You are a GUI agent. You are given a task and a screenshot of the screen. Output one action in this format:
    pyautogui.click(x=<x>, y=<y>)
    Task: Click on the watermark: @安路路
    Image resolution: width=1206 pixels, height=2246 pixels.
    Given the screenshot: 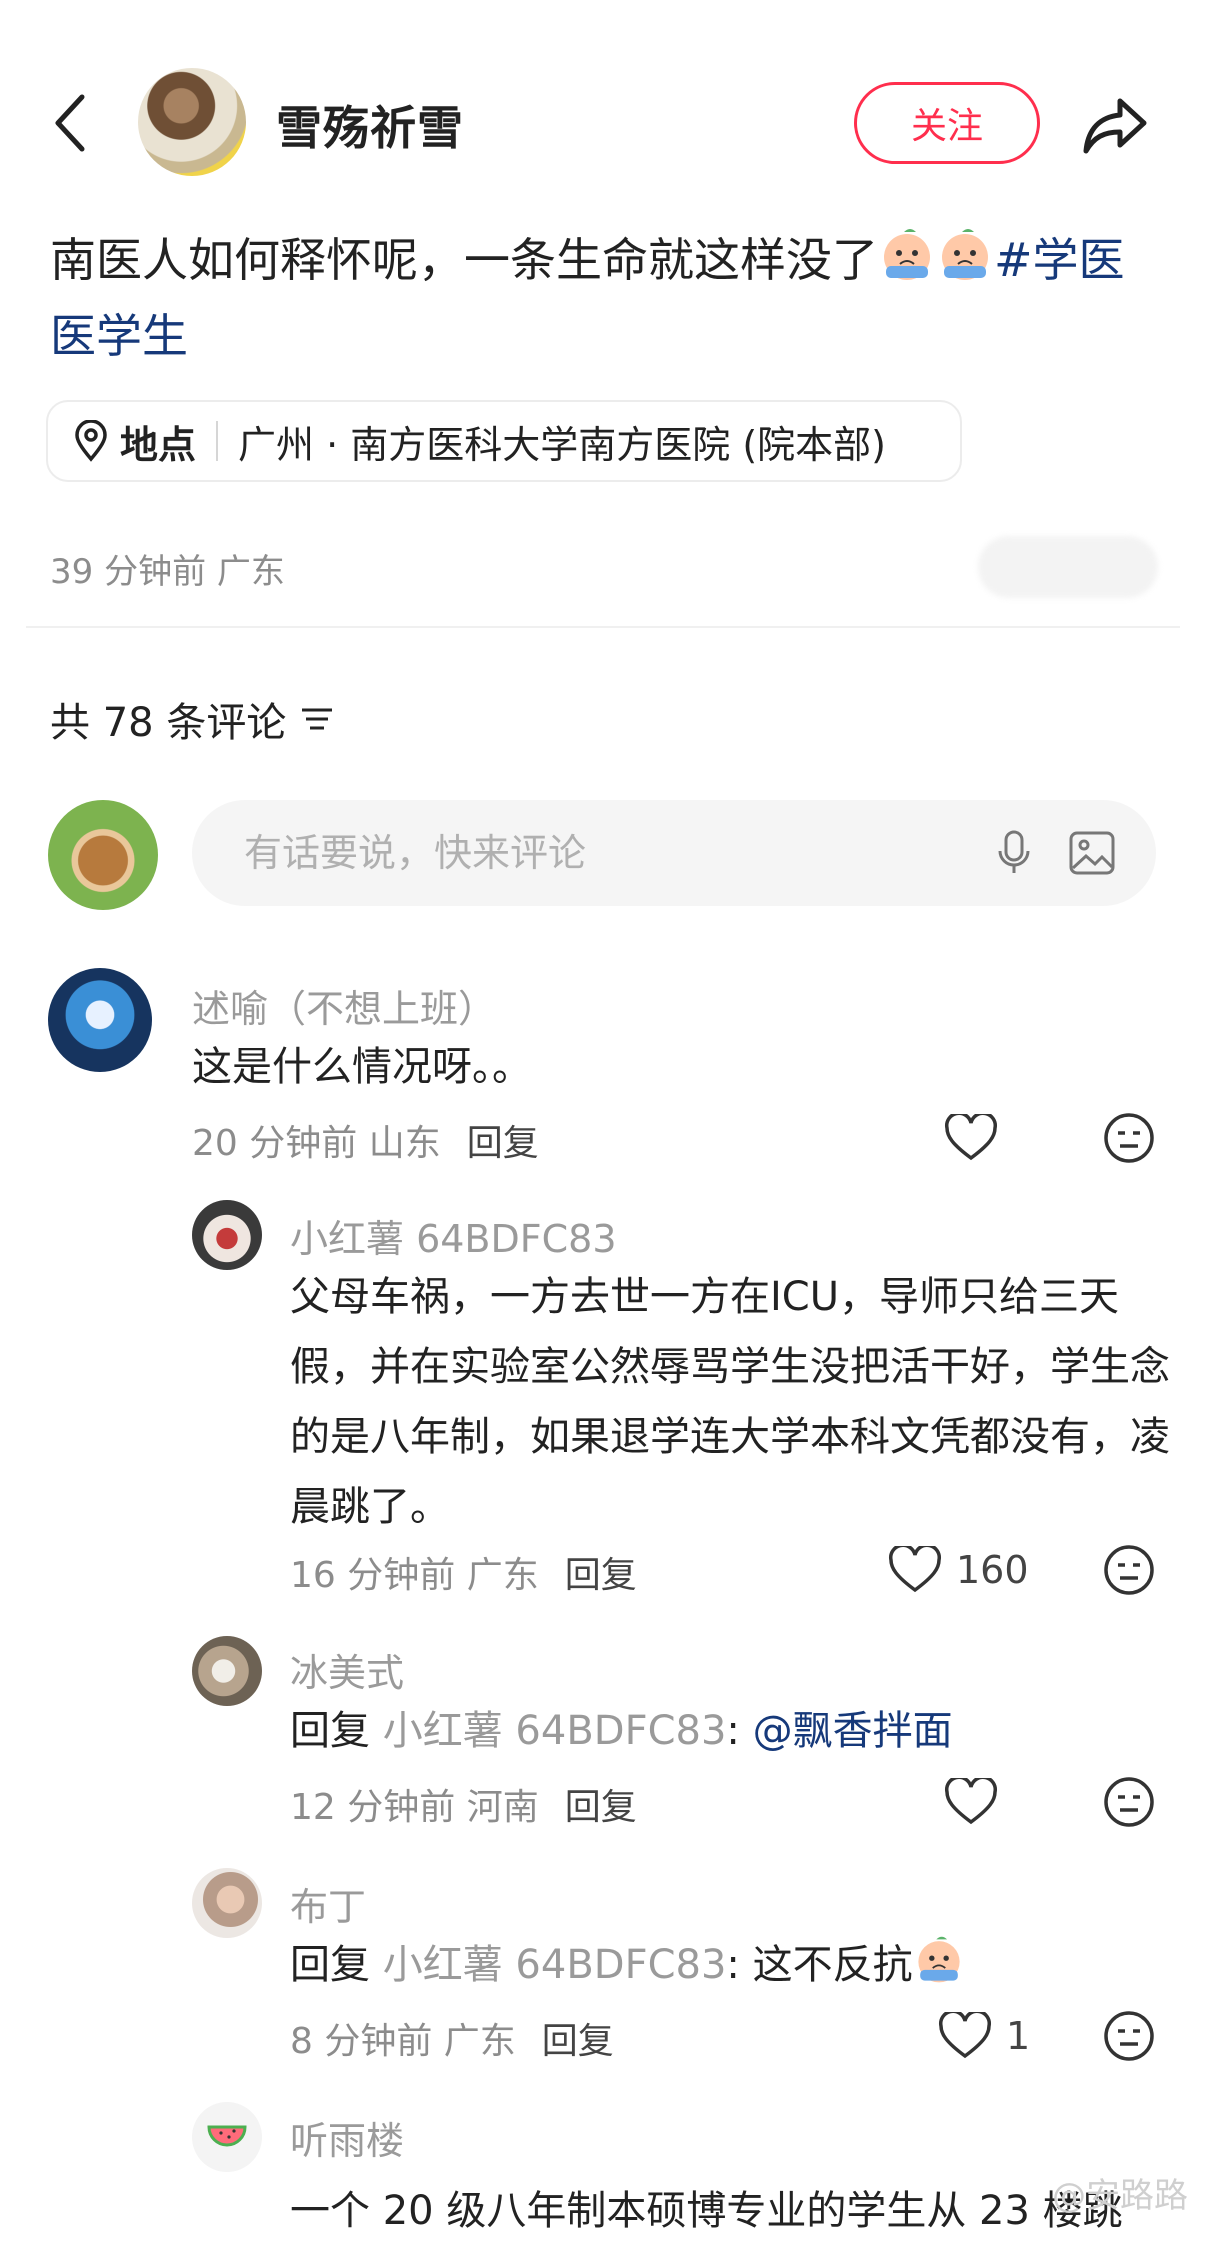 What is the action you would take?
    pyautogui.click(x=1120, y=2196)
    